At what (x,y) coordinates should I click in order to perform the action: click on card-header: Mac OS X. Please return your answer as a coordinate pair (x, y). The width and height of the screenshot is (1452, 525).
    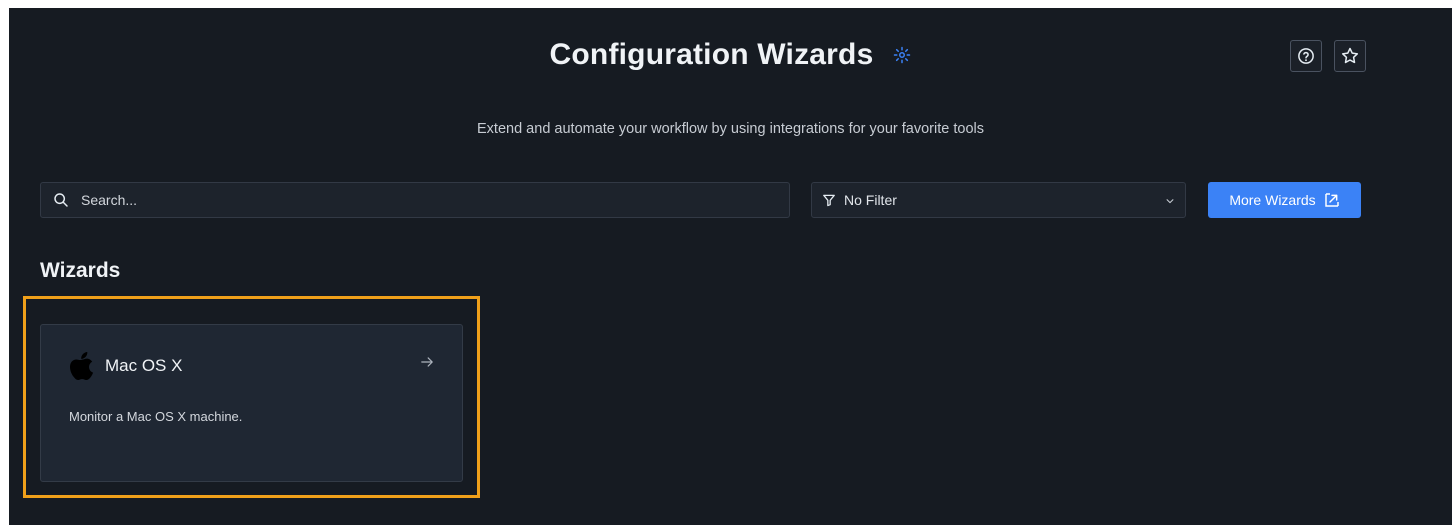
    Looking at the image, I should click on (125, 366).